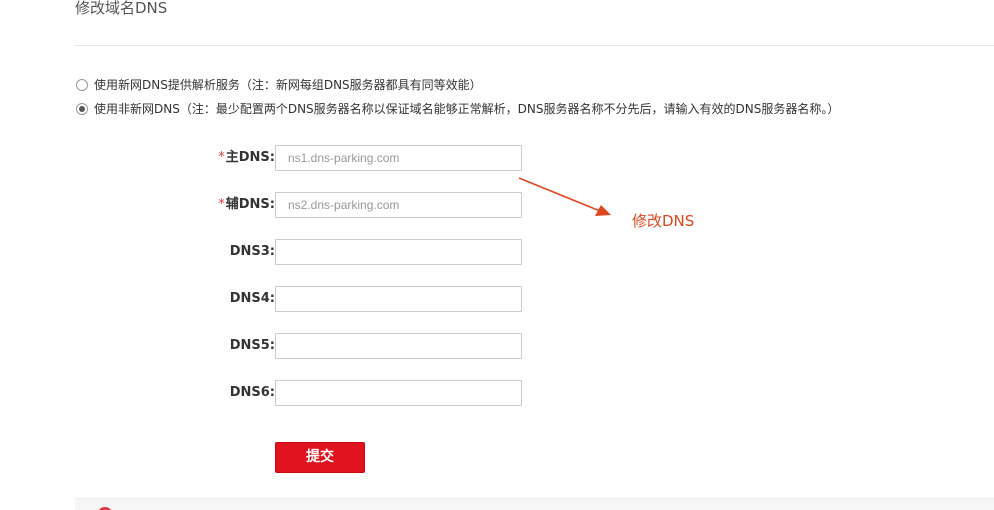 Image resolution: width=994 pixels, height=510 pixels. What do you see at coordinates (252, 392) in the screenshot?
I see `dns6-label: DNS6:` at bounding box center [252, 392].